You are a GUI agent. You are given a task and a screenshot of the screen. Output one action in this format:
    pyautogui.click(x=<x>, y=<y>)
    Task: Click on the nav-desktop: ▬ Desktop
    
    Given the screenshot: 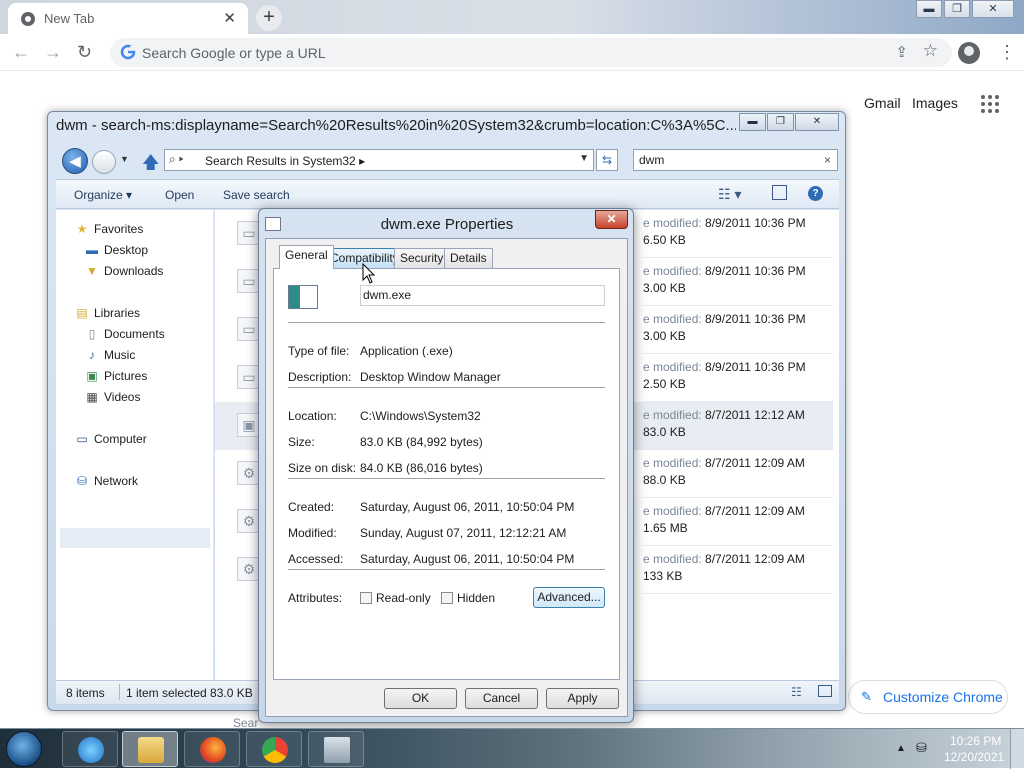 What is the action you would take?
    pyautogui.click(x=116, y=250)
    